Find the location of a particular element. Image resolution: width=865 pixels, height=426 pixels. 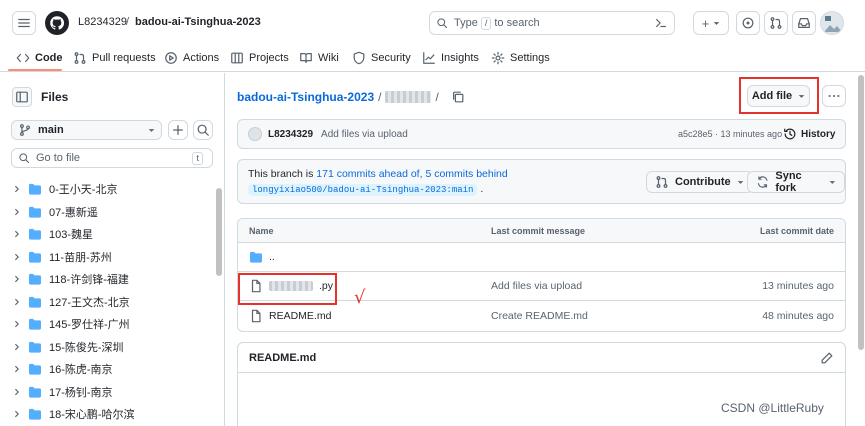

sidebar-folder-item: 0-王小天-北京 is located at coordinates (106, 189).